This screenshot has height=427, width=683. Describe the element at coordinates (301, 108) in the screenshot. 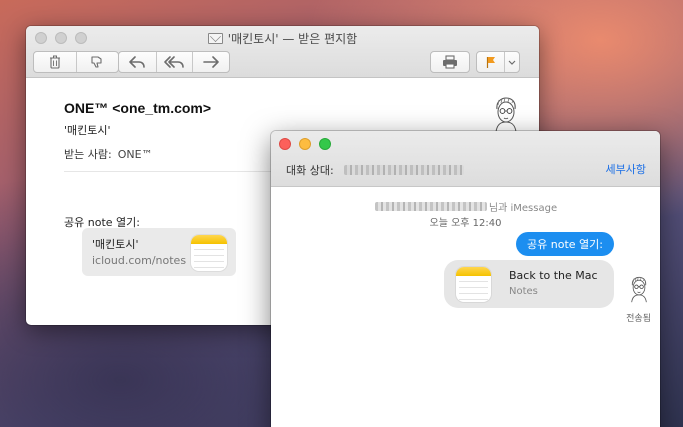

I see `mail-from: ONE™ <one_tm.com>` at that location.